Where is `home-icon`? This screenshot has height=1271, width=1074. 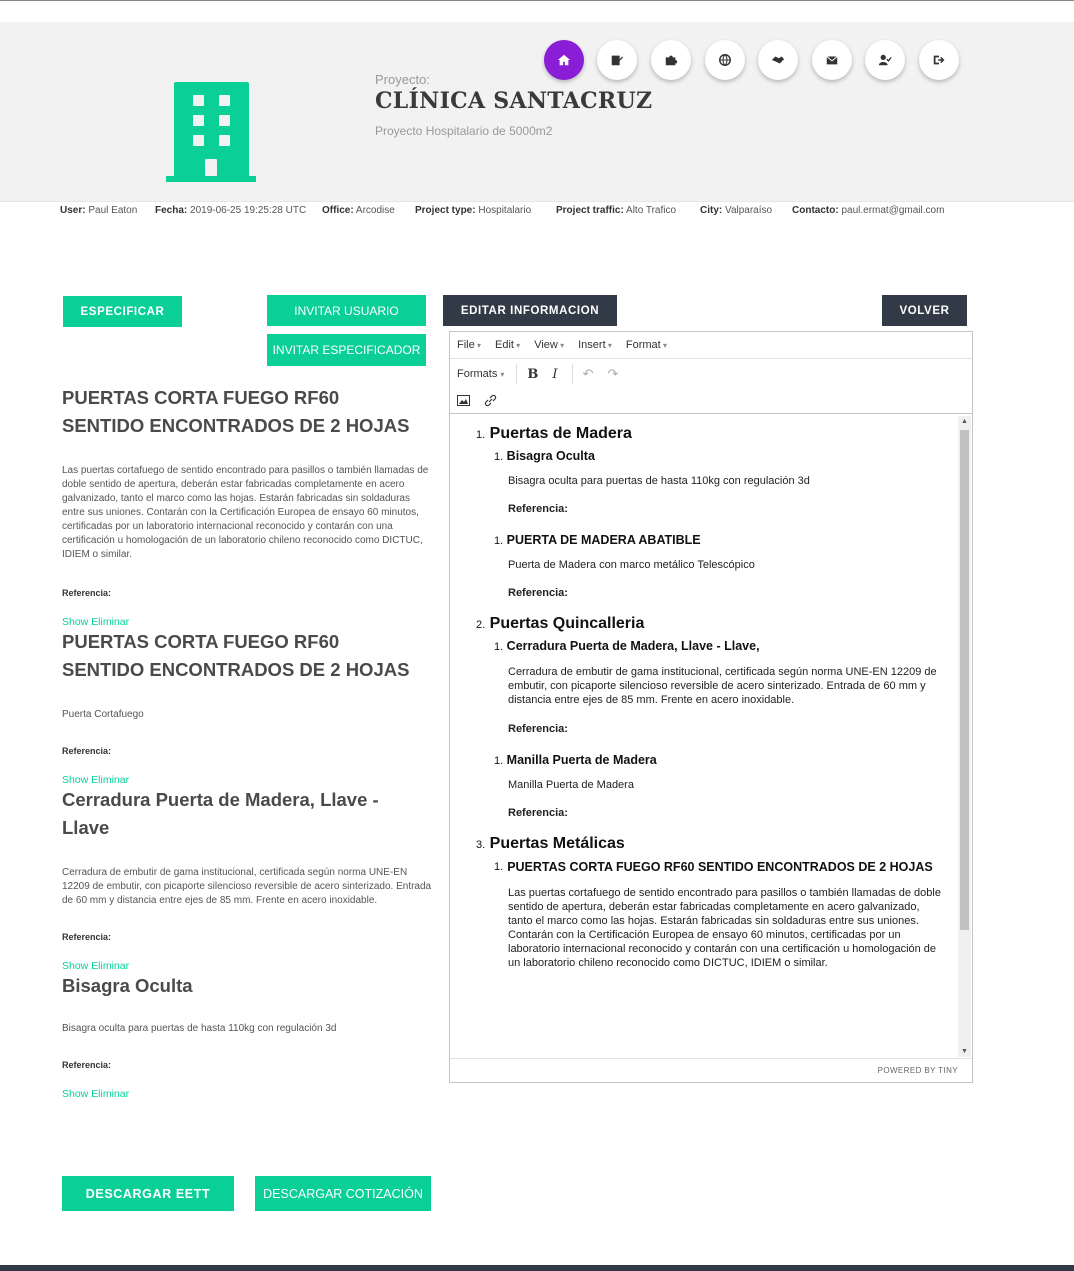
home-icon is located at coordinates (564, 60).